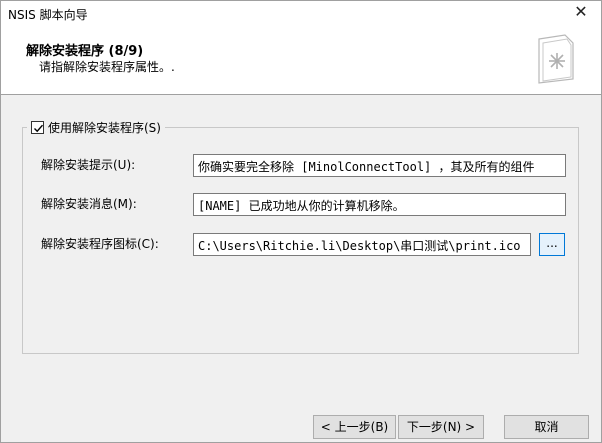  I want to click on uninstall-prompt-field: 你确实要完全移除 [MinolConnectTool] ，其及所有的组件, so click(379, 165).